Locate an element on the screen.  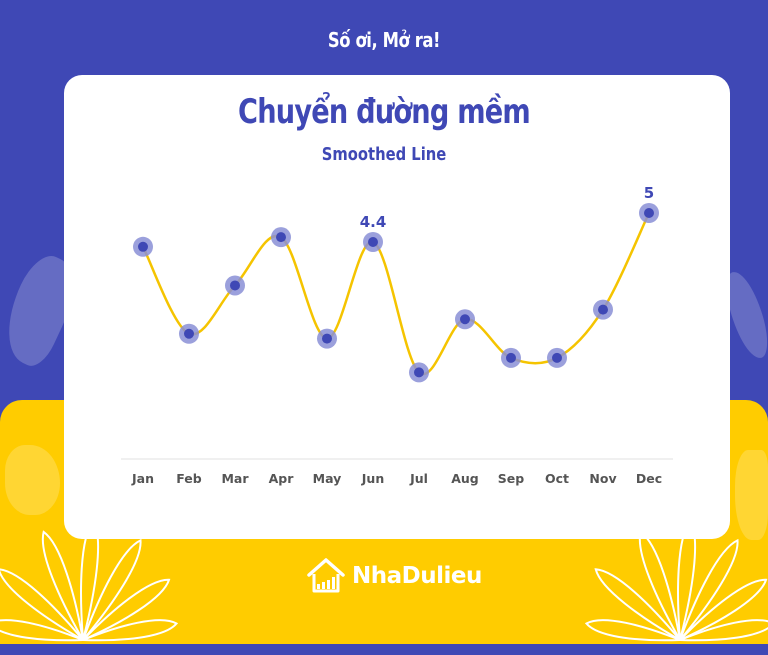
x-tick-label: Nov is located at coordinates (602, 478).